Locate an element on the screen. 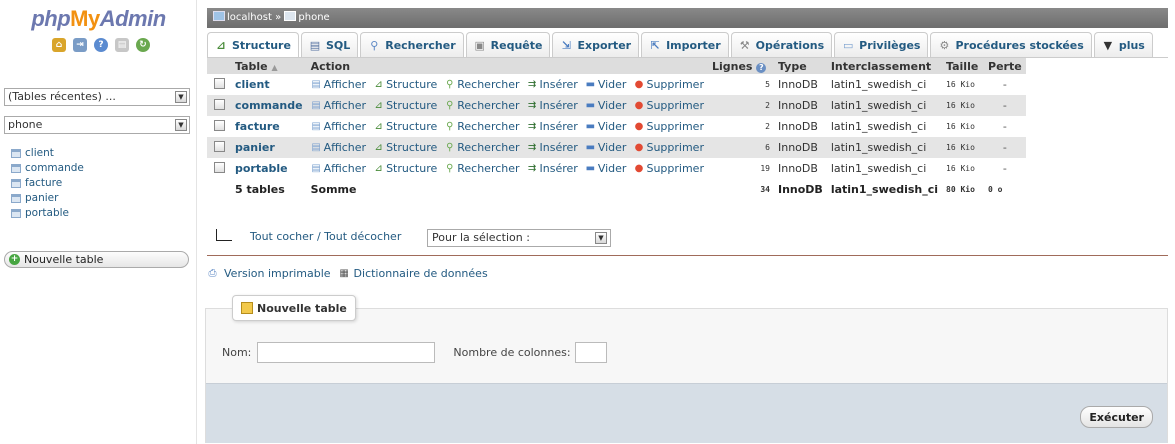 The height and width of the screenshot is (444, 1175). nav-table-list: client commande facture panier portable is located at coordinates (47, 184).